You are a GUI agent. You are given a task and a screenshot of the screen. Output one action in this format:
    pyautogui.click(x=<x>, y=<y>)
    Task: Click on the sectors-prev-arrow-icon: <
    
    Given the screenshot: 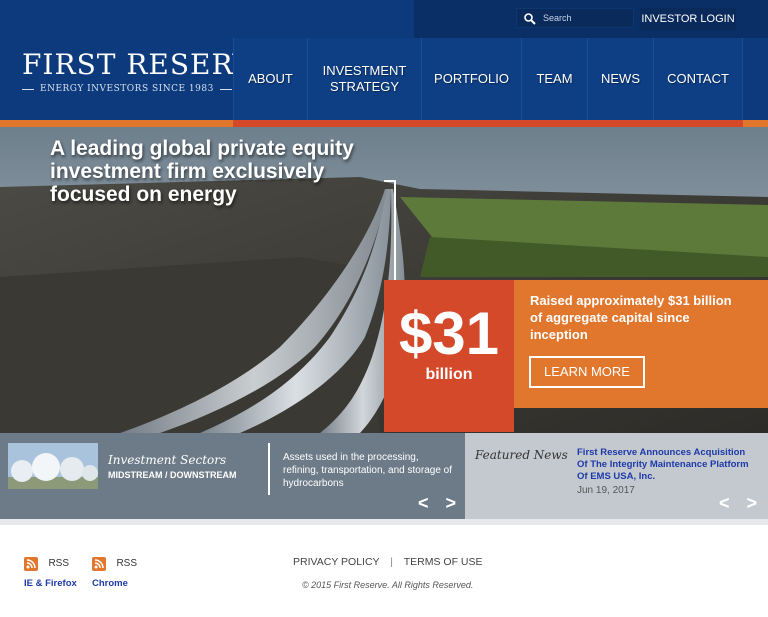 What is the action you would take?
    pyautogui.click(x=426, y=503)
    